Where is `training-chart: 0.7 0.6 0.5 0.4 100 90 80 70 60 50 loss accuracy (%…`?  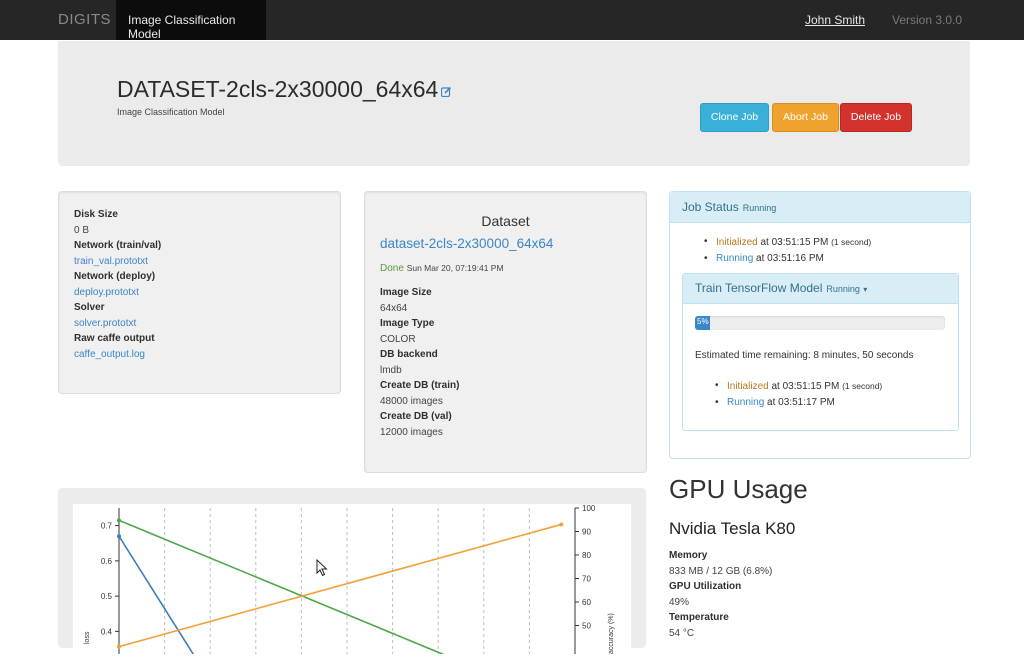
training-chart: 0.7 0.6 0.5 0.4 100 90 80 70 60 50 loss accuracy (%… is located at coordinates (352, 581).